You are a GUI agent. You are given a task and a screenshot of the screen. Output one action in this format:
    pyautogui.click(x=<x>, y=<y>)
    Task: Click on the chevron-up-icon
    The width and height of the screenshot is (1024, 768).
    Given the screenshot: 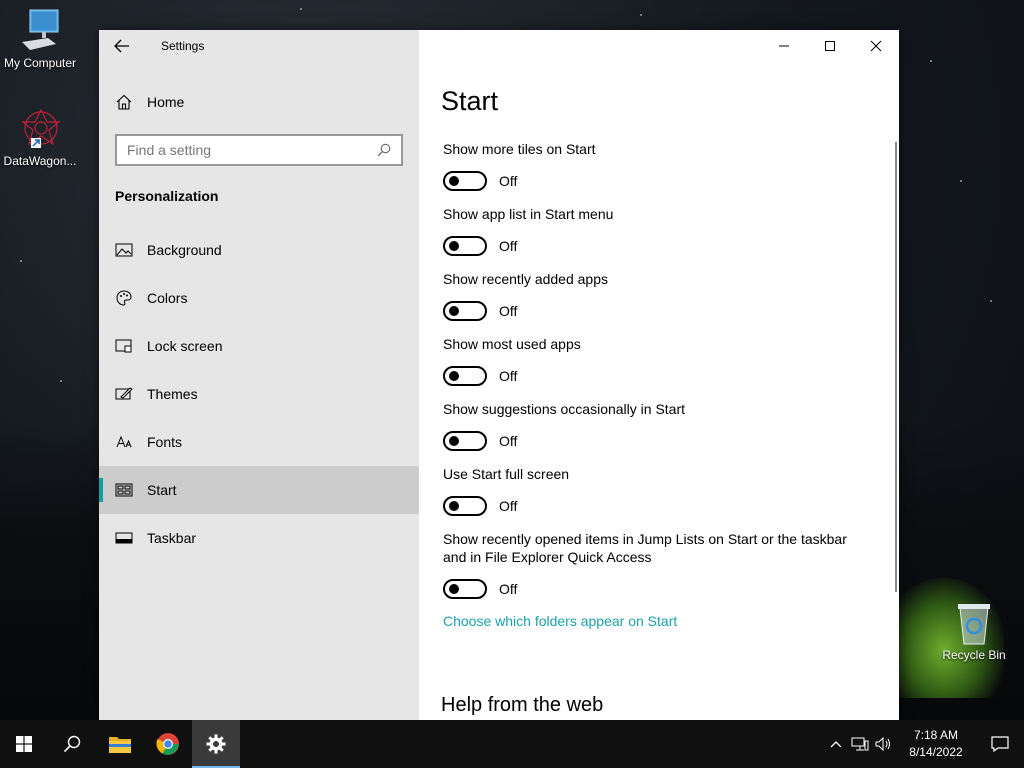 What is the action you would take?
    pyautogui.click(x=836, y=744)
    